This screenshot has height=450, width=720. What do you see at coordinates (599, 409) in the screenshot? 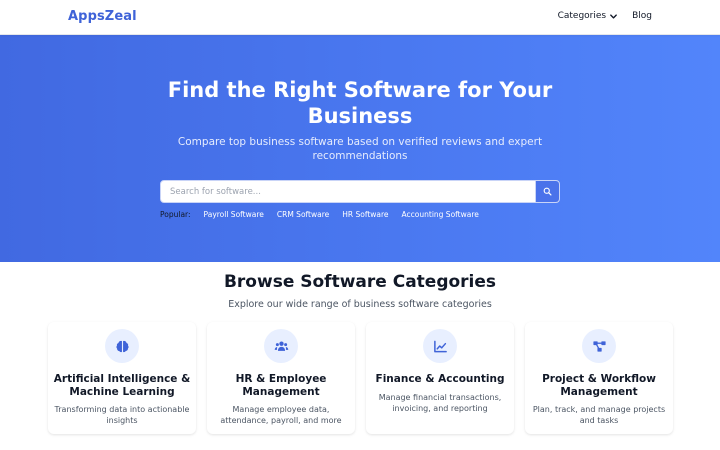
I see `card-desc-line1: Plan, track, and manage projects` at bounding box center [599, 409].